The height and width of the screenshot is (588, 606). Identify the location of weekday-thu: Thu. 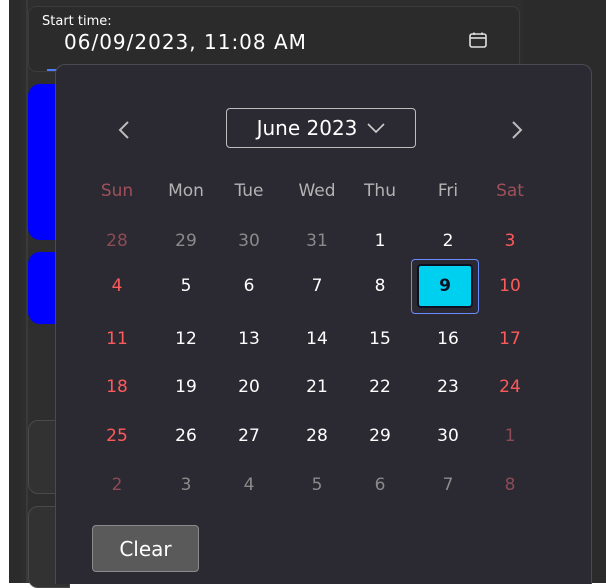
(380, 191).